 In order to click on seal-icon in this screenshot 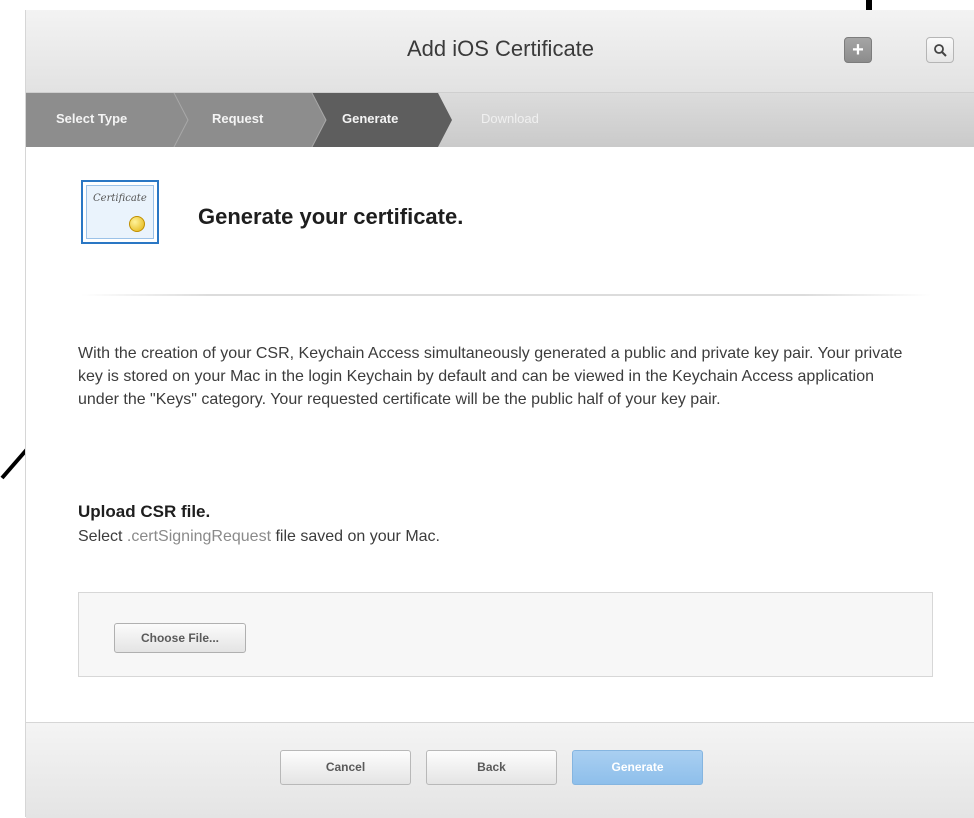, I will do `click(137, 224)`.